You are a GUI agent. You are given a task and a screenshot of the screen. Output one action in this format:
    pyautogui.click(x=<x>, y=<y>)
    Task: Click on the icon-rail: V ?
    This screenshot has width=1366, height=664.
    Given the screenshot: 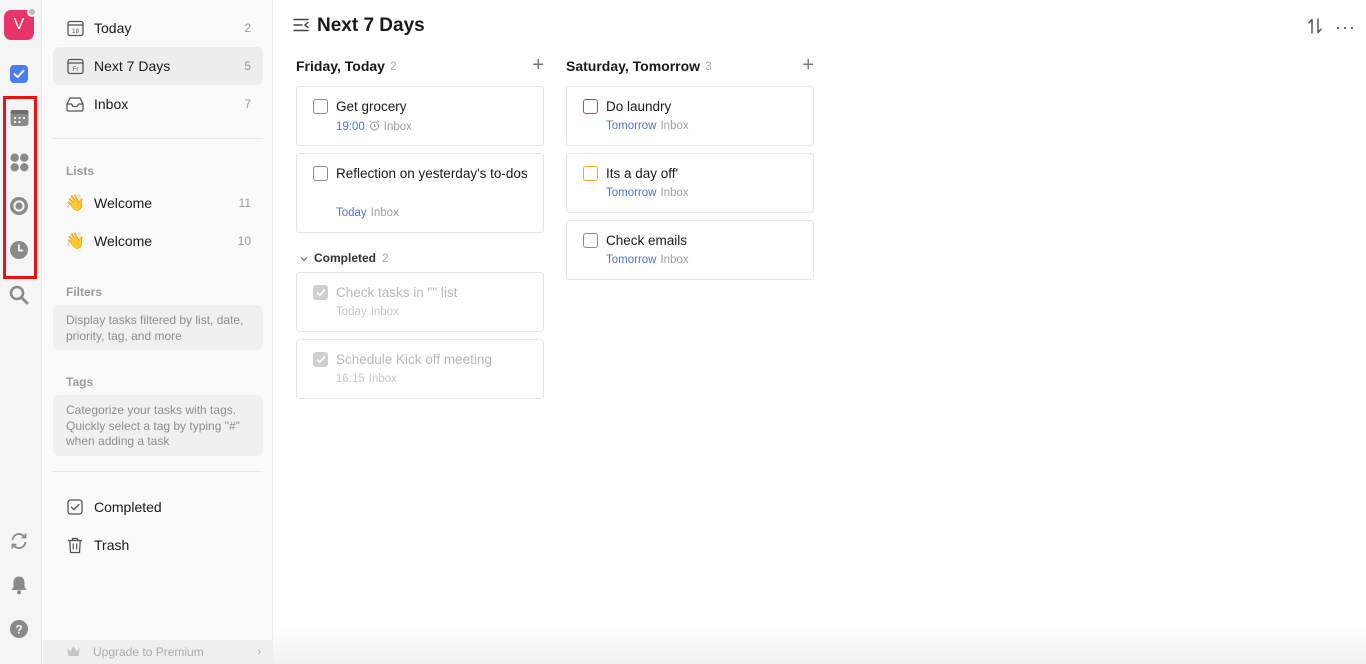 What is the action you would take?
    pyautogui.click(x=21, y=332)
    